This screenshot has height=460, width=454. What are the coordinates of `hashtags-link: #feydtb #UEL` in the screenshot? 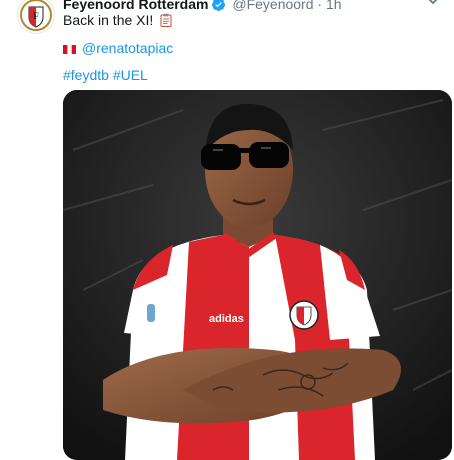 It's located at (105, 75).